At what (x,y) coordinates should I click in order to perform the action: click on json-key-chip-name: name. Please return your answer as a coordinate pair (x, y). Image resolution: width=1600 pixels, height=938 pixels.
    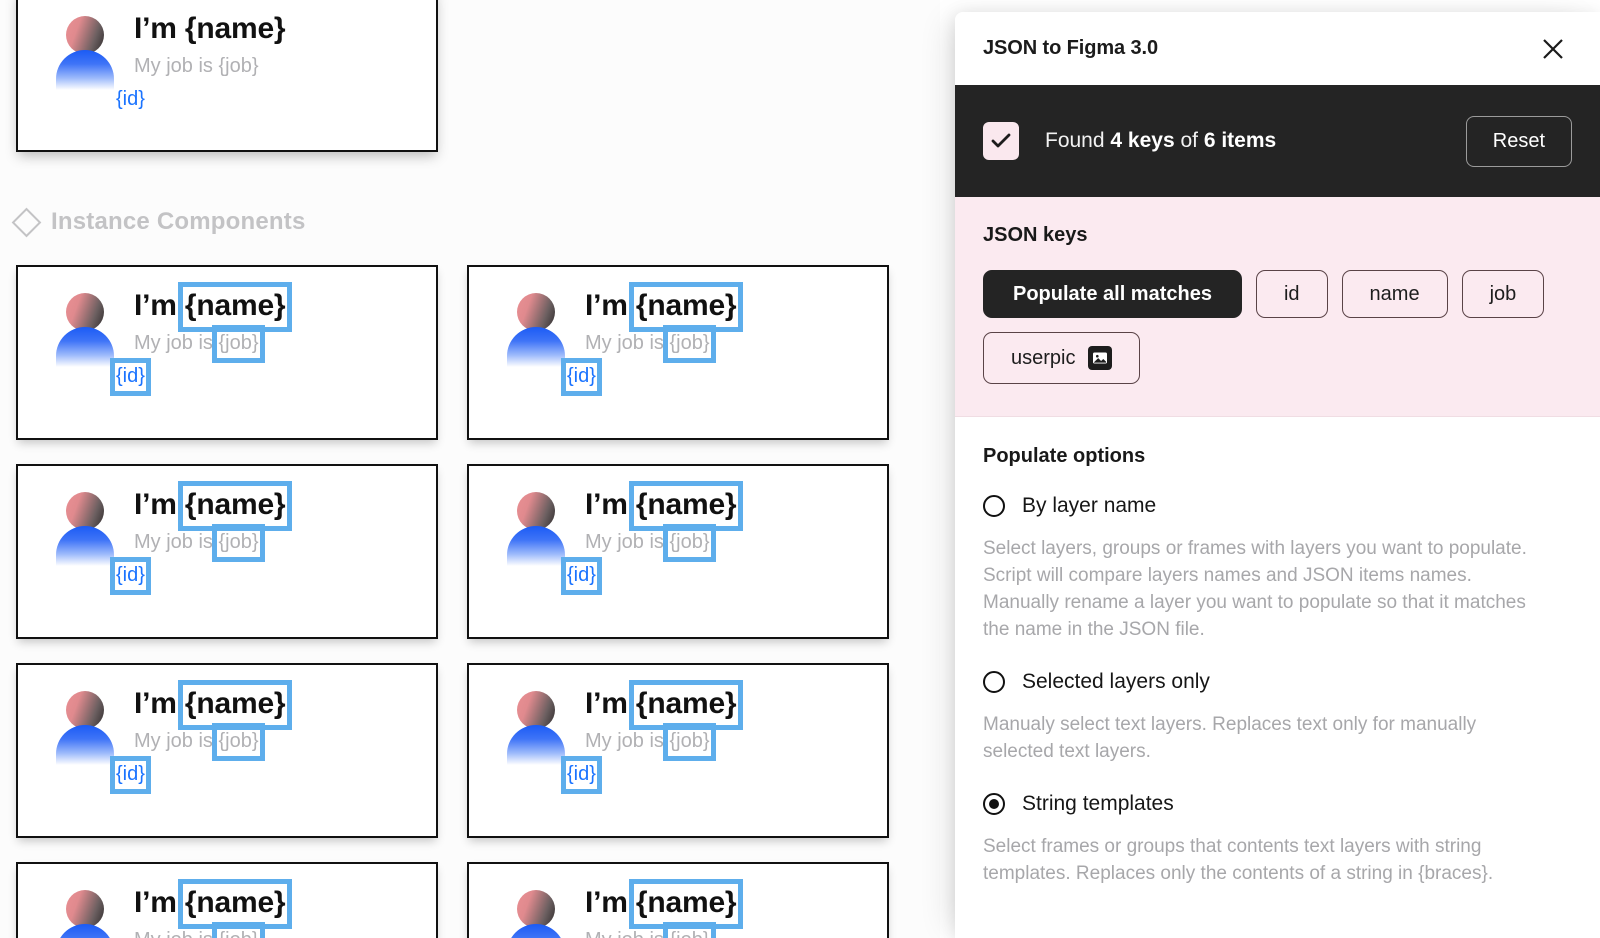
    Looking at the image, I should click on (1394, 294).